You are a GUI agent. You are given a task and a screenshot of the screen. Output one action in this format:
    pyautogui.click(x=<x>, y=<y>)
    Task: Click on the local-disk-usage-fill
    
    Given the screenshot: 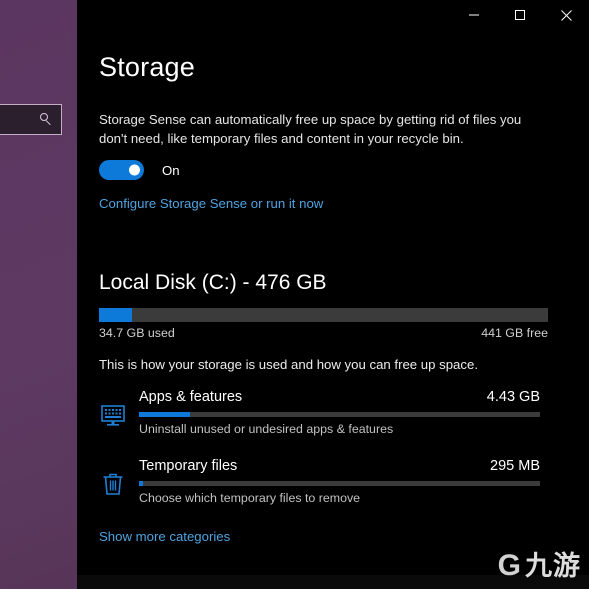 What is the action you would take?
    pyautogui.click(x=115, y=315)
    